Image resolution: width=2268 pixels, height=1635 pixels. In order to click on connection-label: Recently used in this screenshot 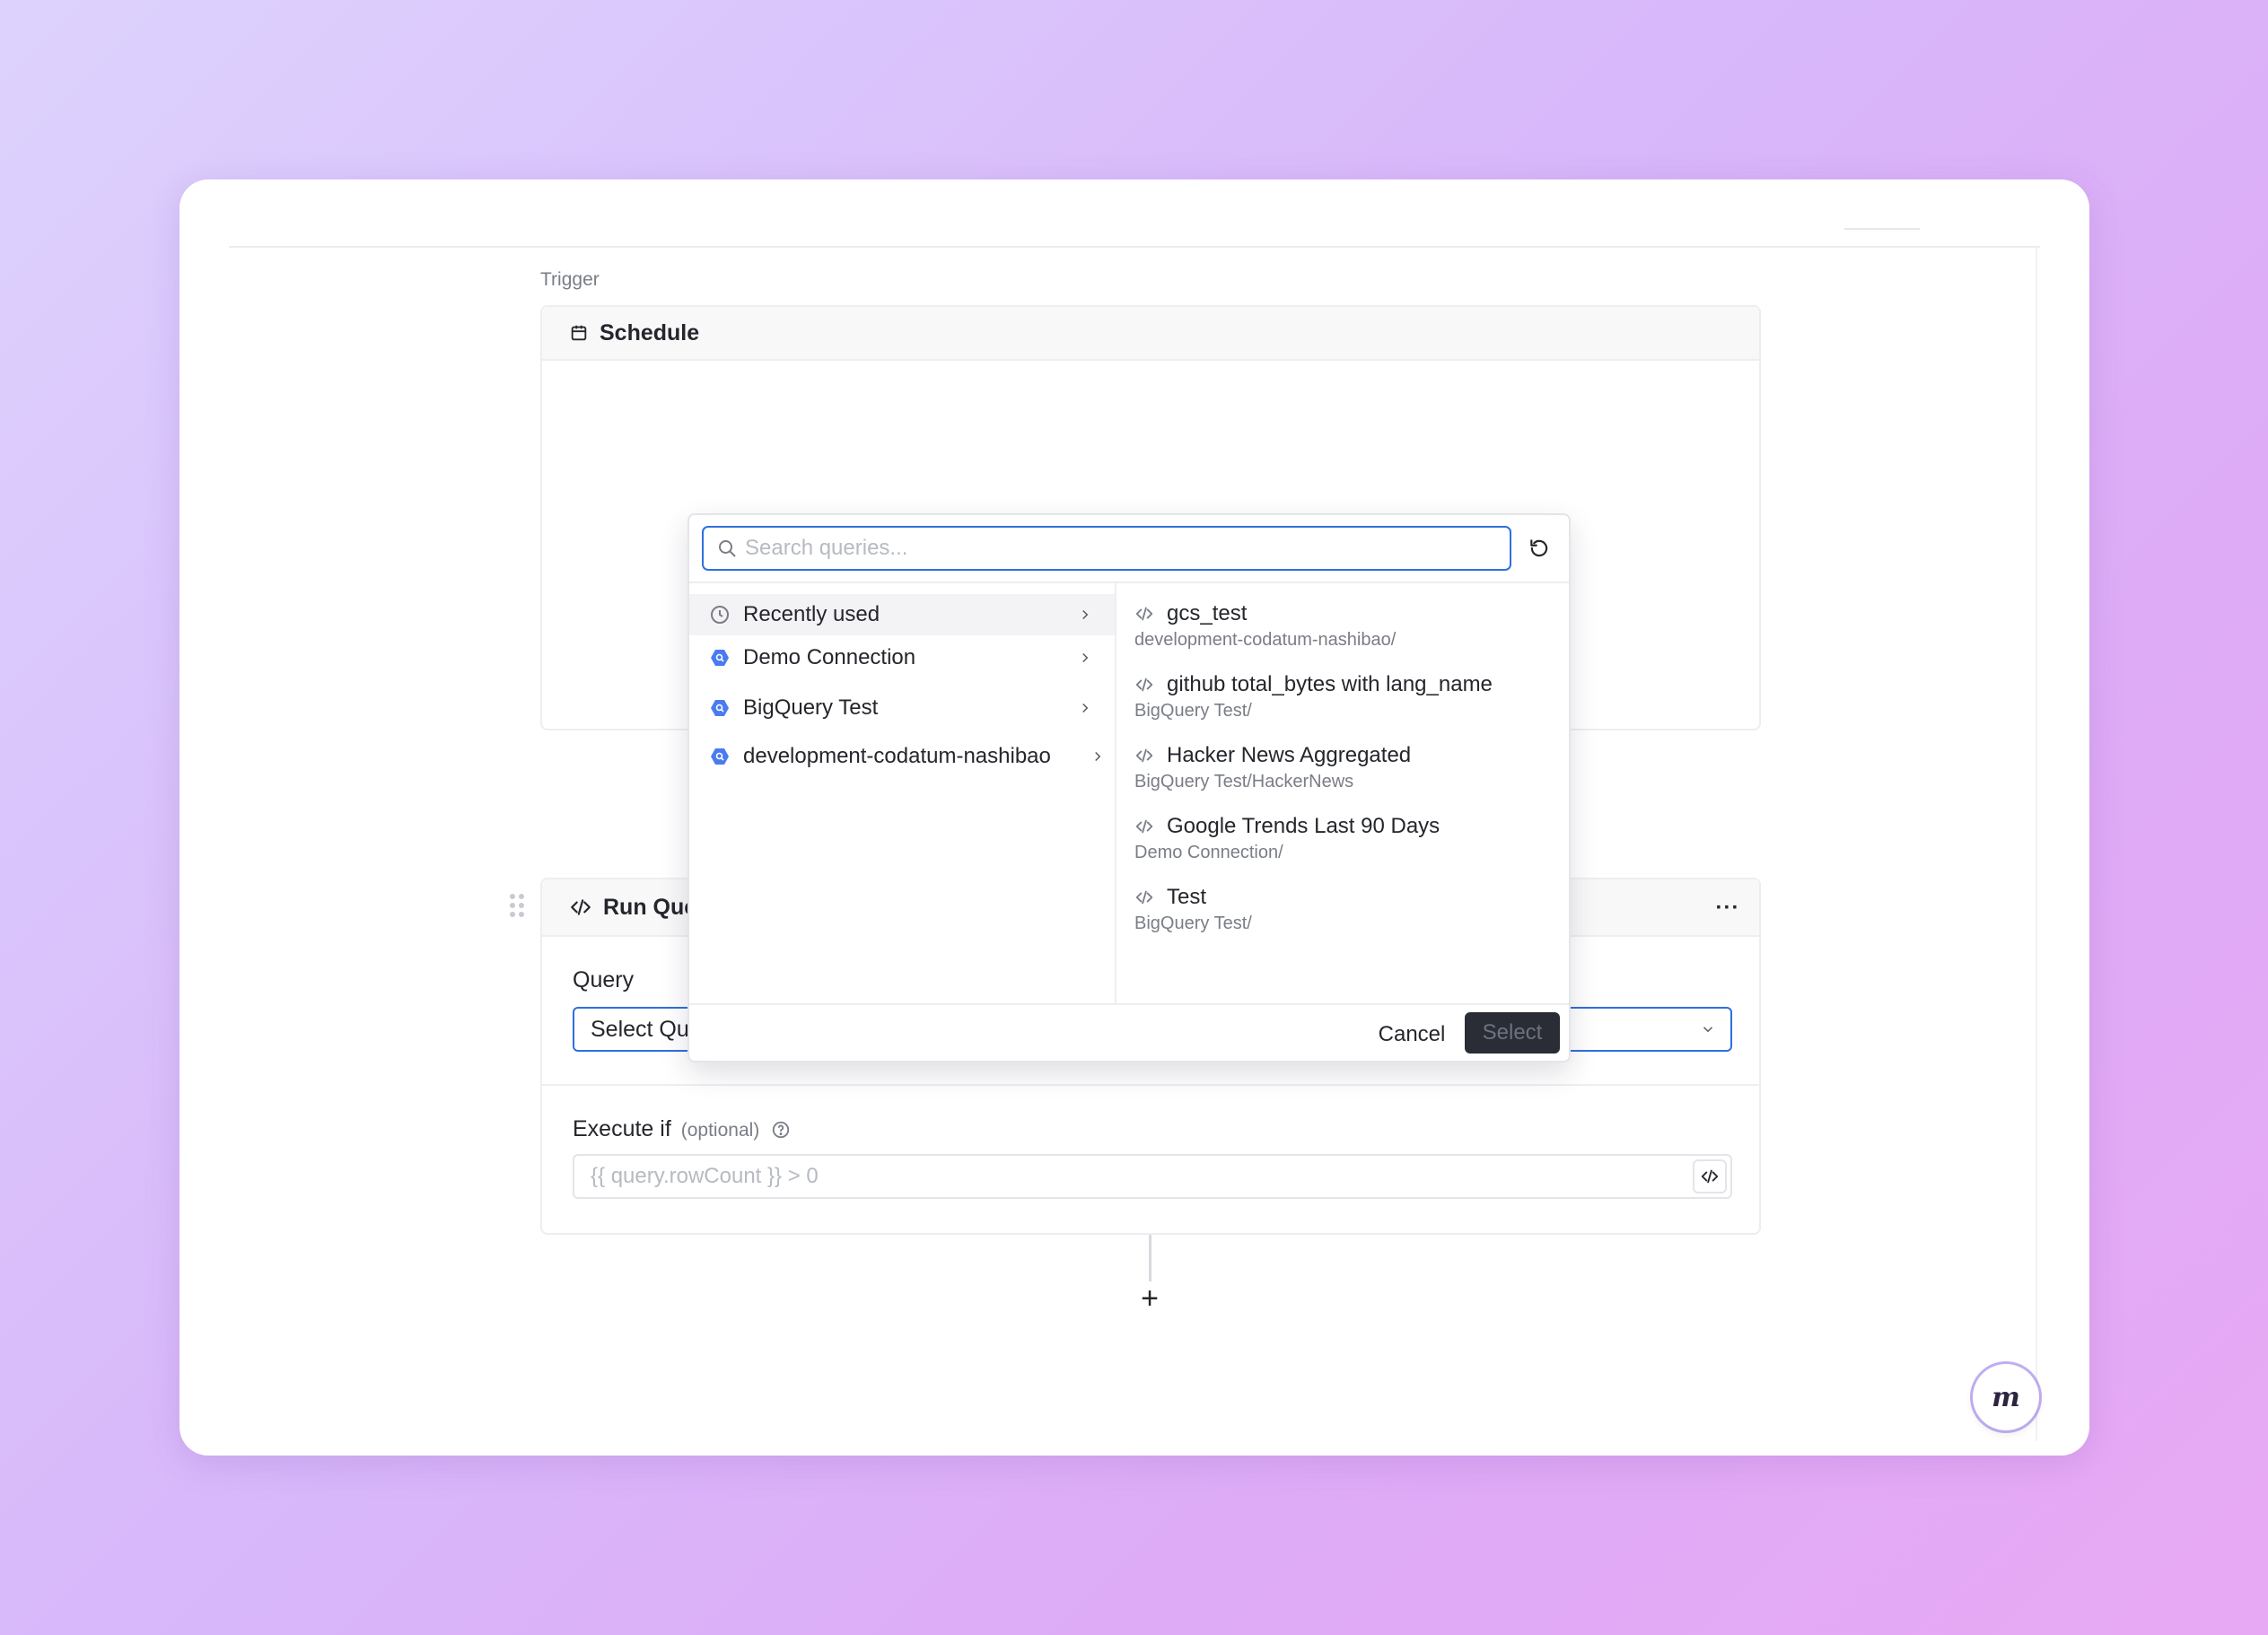, I will do `click(811, 614)`.